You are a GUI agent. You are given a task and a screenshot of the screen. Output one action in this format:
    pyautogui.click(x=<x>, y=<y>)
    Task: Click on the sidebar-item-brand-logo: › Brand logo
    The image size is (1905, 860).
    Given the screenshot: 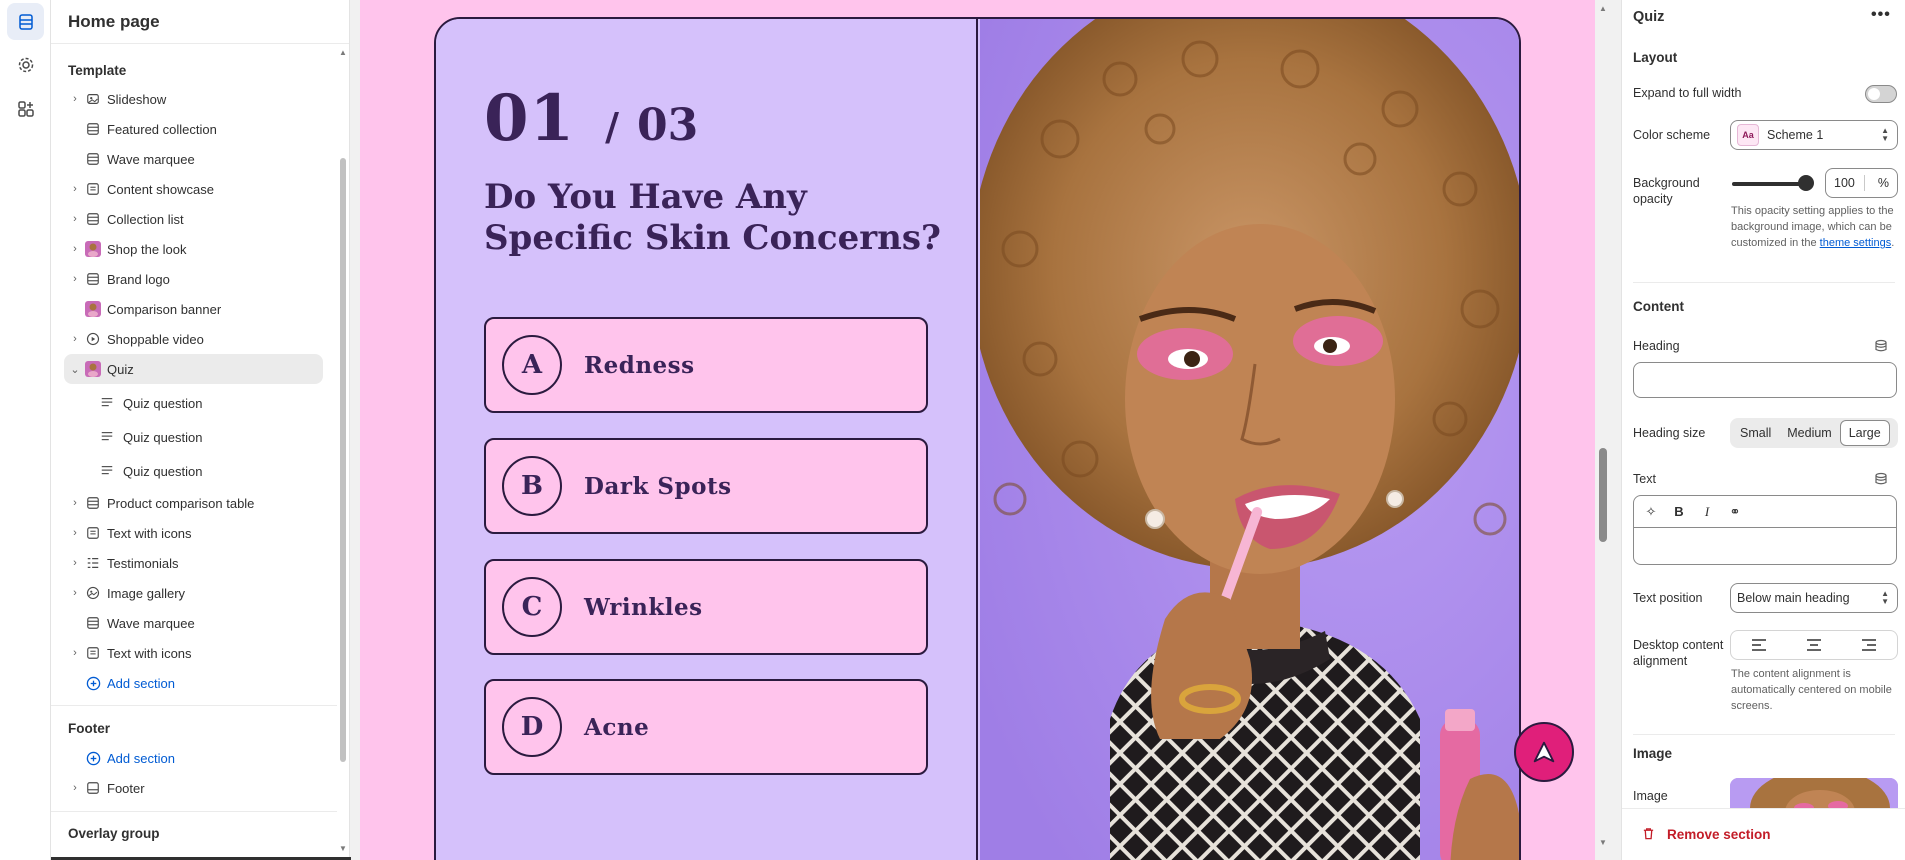 What is the action you would take?
    pyautogui.click(x=193, y=279)
    